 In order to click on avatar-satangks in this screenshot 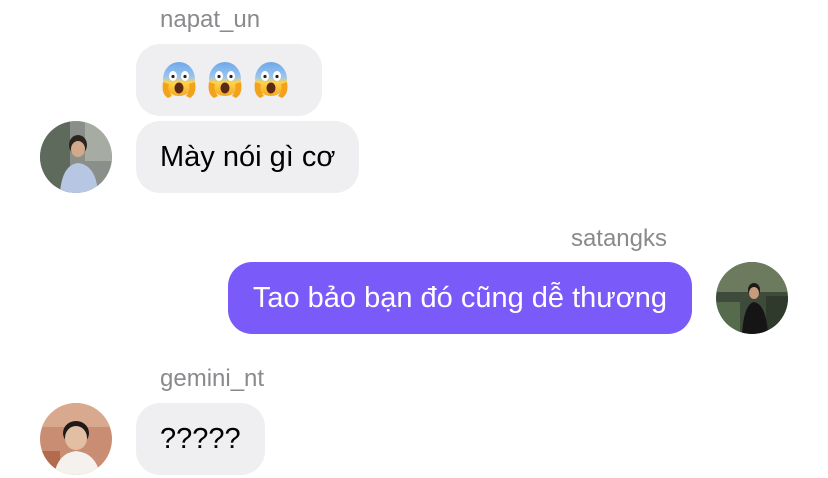, I will do `click(752, 298)`.